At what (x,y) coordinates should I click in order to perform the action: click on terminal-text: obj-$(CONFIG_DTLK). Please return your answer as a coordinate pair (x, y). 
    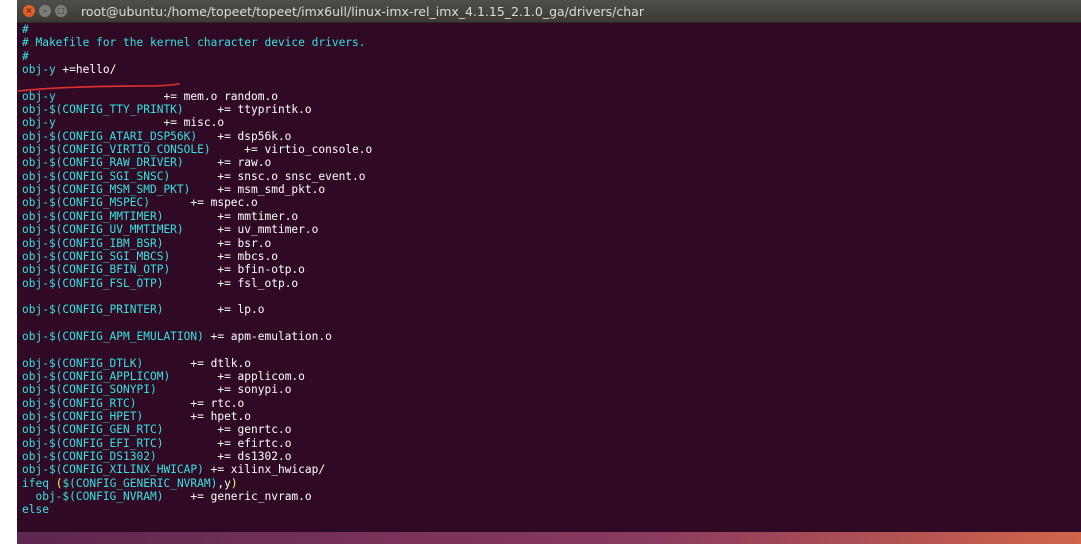
    Looking at the image, I should click on (83, 363).